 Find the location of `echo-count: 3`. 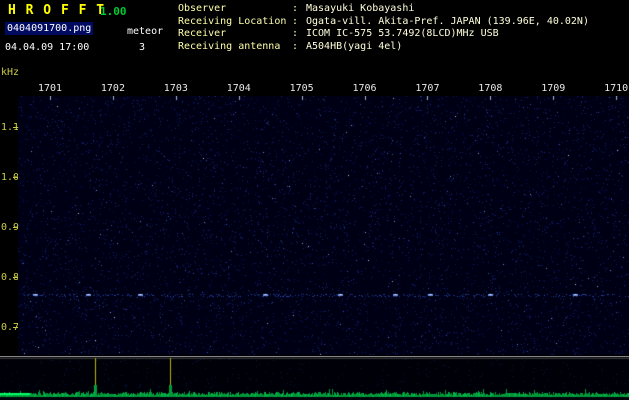

echo-count: 3 is located at coordinates (142, 47).